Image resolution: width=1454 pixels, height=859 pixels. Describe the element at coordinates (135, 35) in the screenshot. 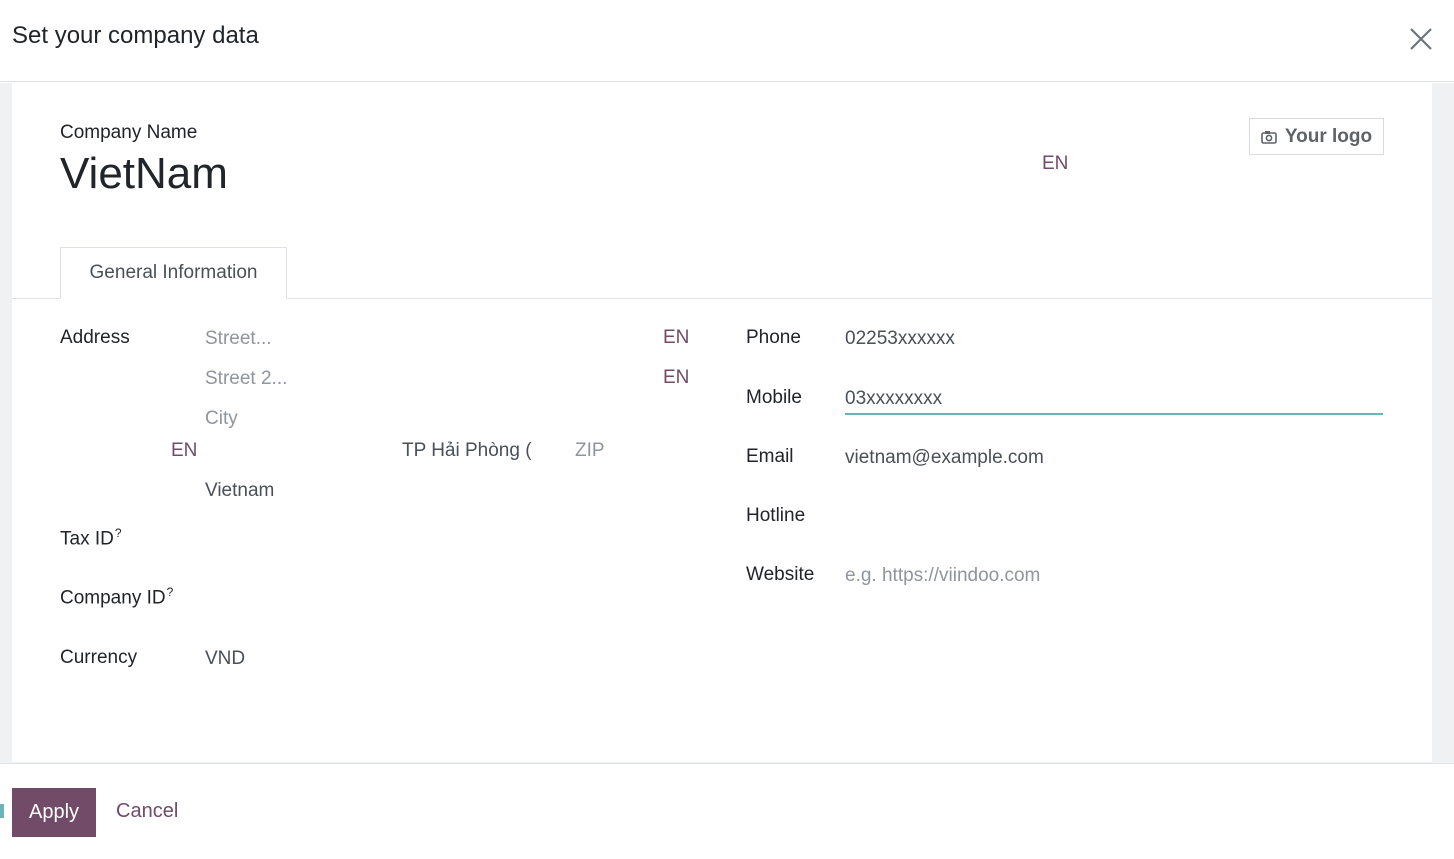

I see `dialog-title: Set your company data` at that location.